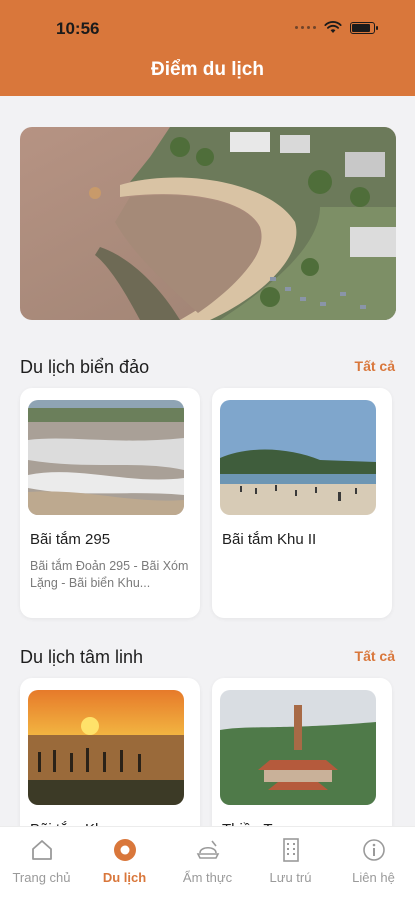  I want to click on status-icons, so click(336, 27).